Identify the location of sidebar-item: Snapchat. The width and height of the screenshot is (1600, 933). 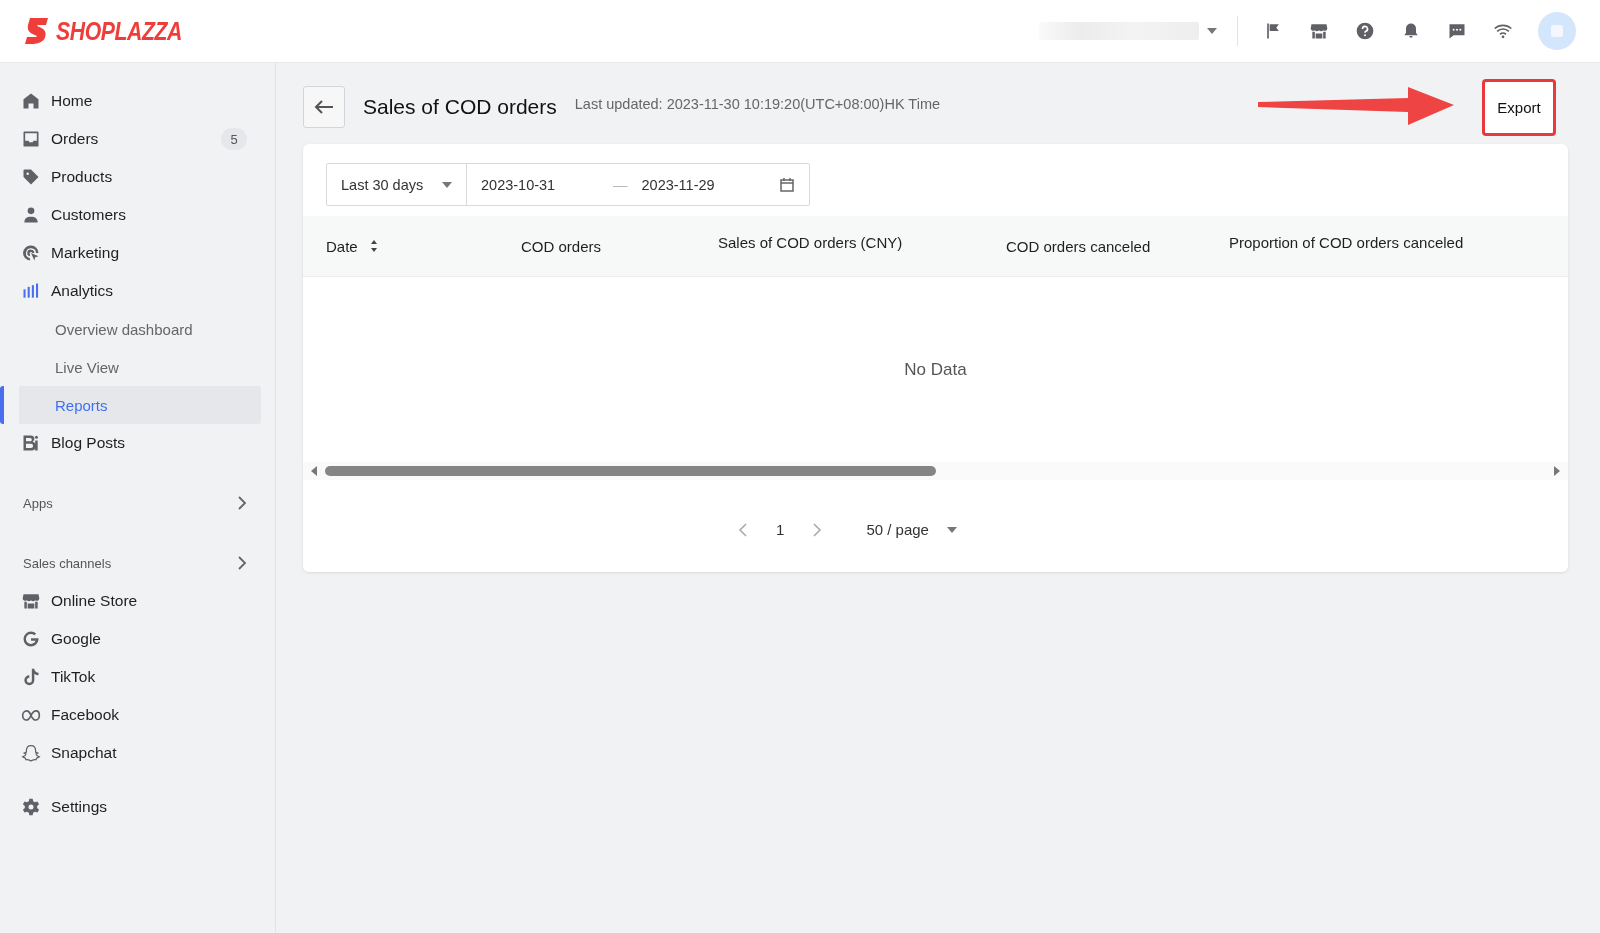
(130, 753).